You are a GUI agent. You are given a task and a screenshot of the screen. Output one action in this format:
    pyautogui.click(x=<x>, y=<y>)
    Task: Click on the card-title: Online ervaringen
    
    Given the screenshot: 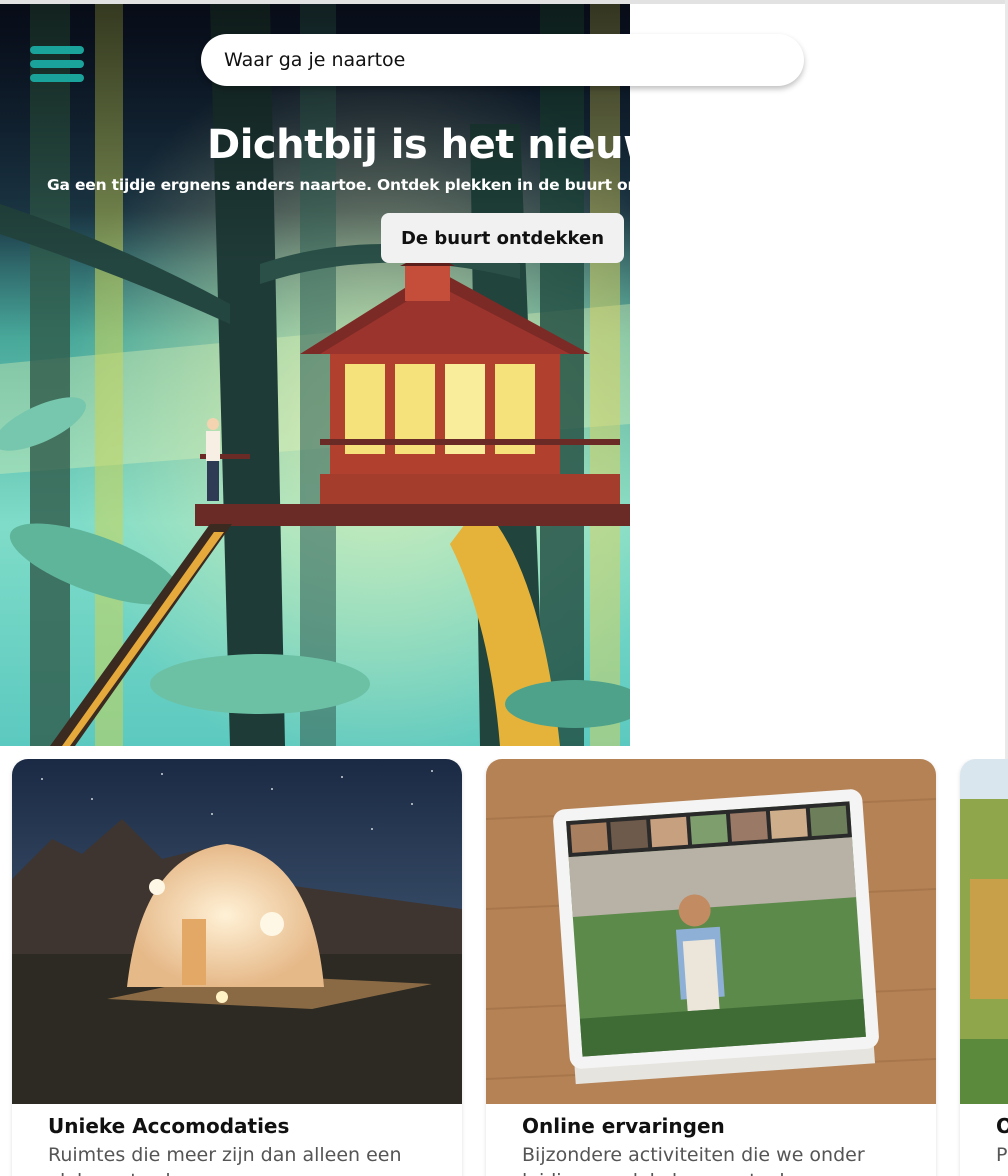 What is the action you would take?
    pyautogui.click(x=623, y=1126)
    